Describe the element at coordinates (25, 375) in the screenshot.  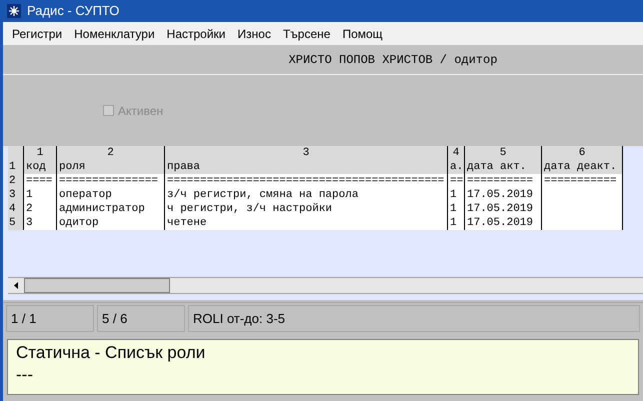
I see `message-detail: ---` at that location.